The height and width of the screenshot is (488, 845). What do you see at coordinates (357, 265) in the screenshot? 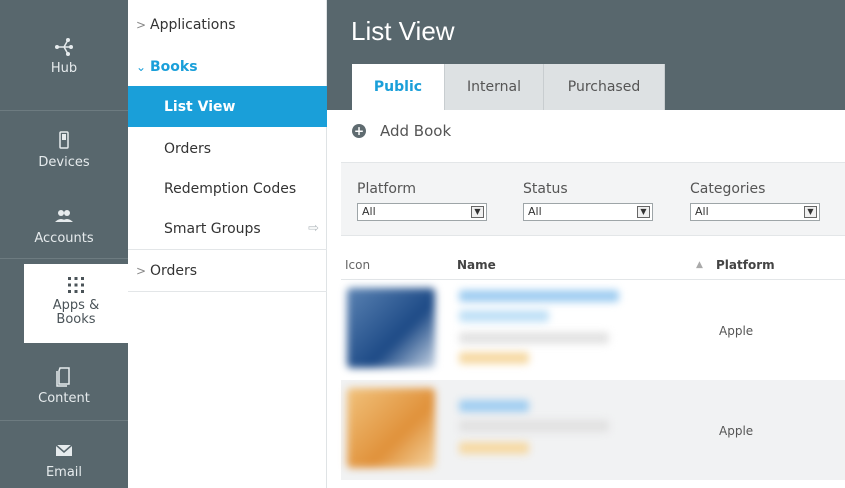
I see `column-header-icon: Icon` at bounding box center [357, 265].